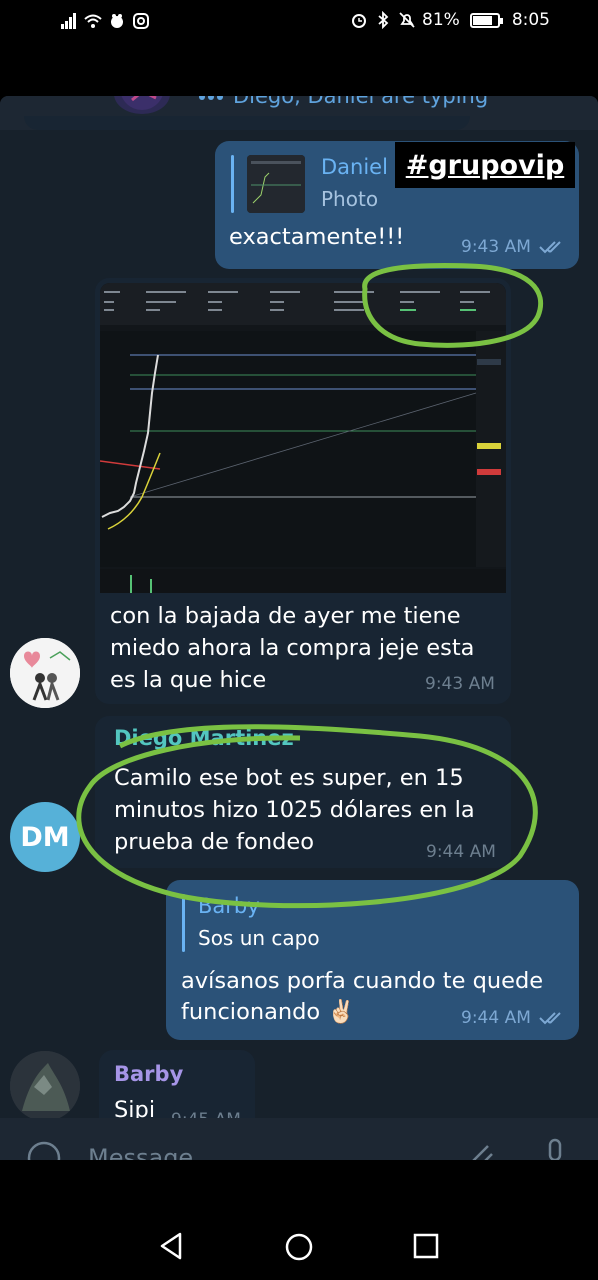 Image resolution: width=598 pixels, height=1280 pixels. I want to click on recents-icon, so click(426, 1246).